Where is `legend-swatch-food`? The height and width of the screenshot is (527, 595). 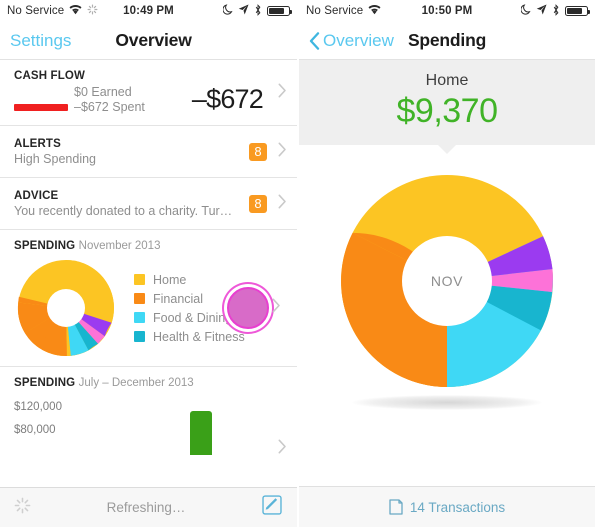 legend-swatch-food is located at coordinates (139, 317).